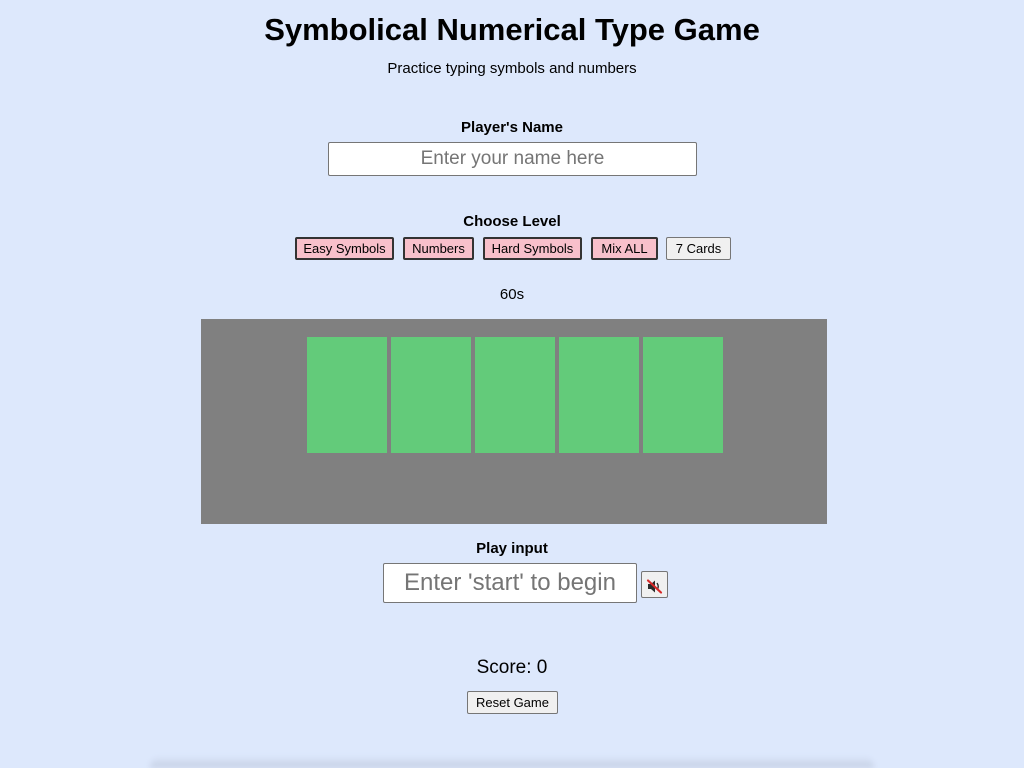  Describe the element at coordinates (512, 68) in the screenshot. I see `page-subtitle: Practice typing symbols and numbers` at that location.